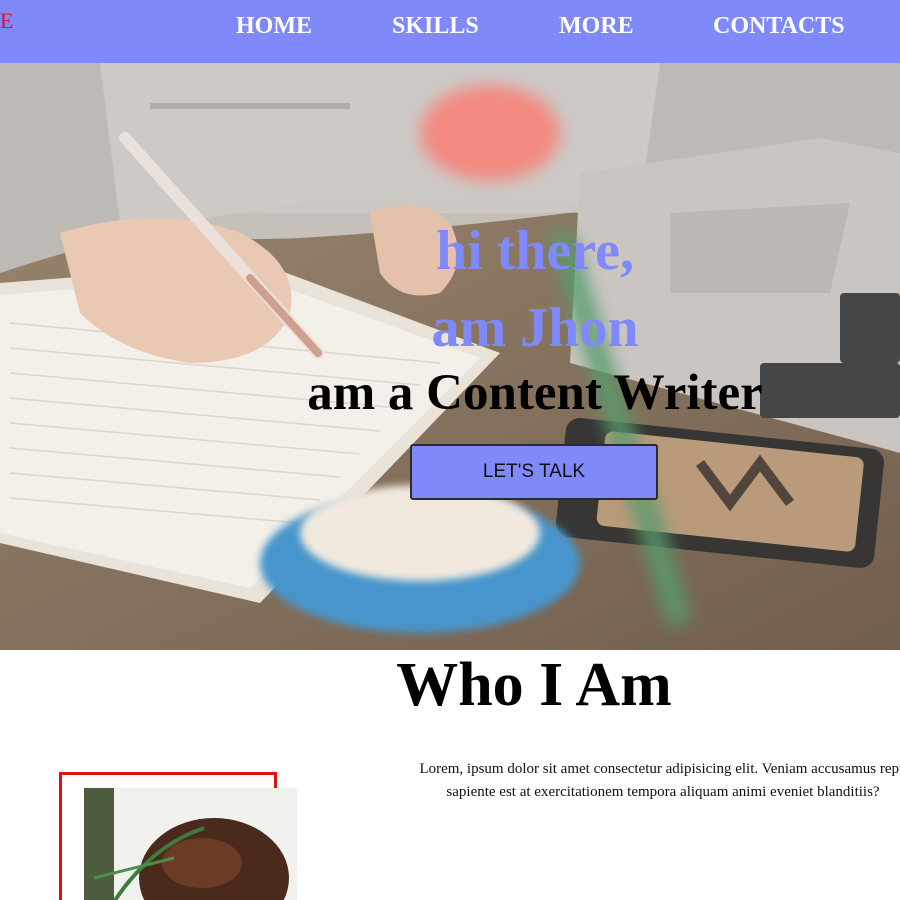 The height and width of the screenshot is (900, 900). What do you see at coordinates (779, 26) in the screenshot?
I see `nav-item-contacts: CONTACTS` at bounding box center [779, 26].